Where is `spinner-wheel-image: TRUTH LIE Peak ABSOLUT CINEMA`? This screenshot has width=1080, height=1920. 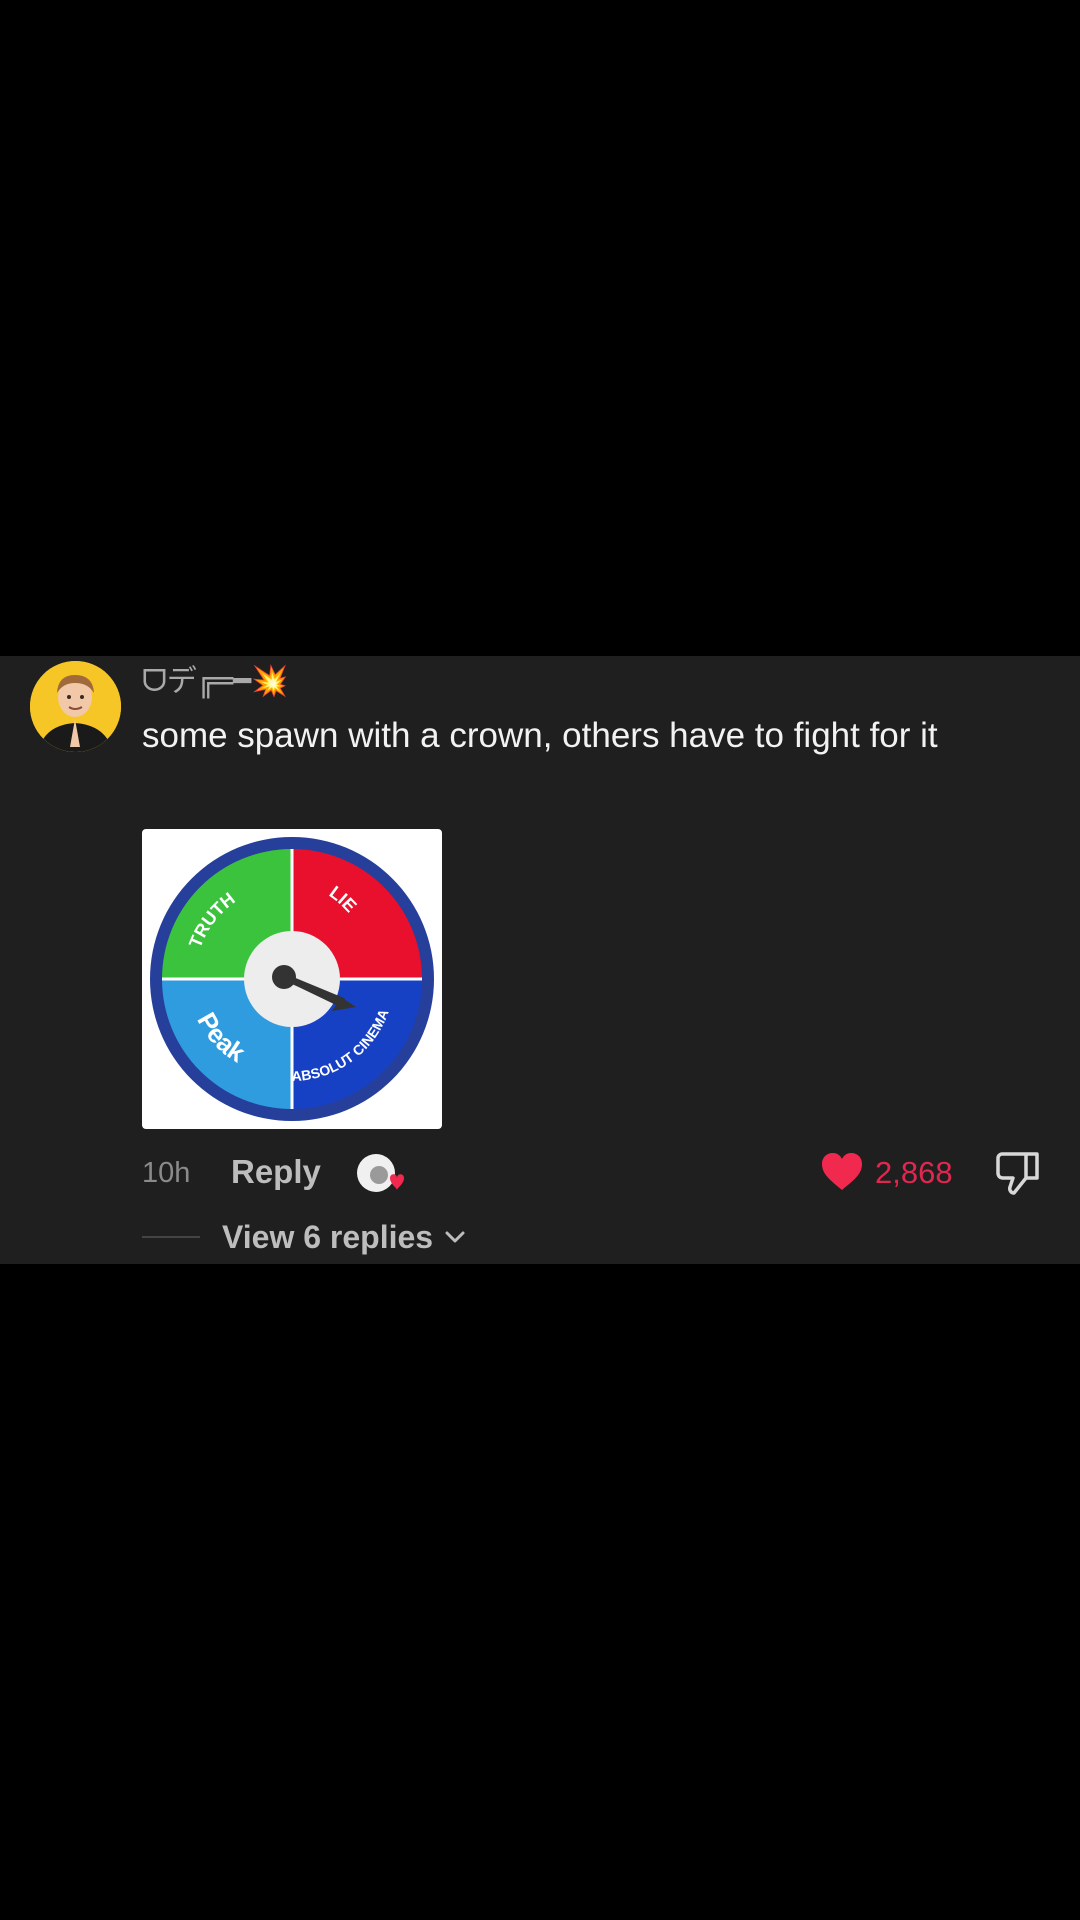
spinner-wheel-image: TRUTH LIE Peak ABSOLUT CINEMA is located at coordinates (292, 979).